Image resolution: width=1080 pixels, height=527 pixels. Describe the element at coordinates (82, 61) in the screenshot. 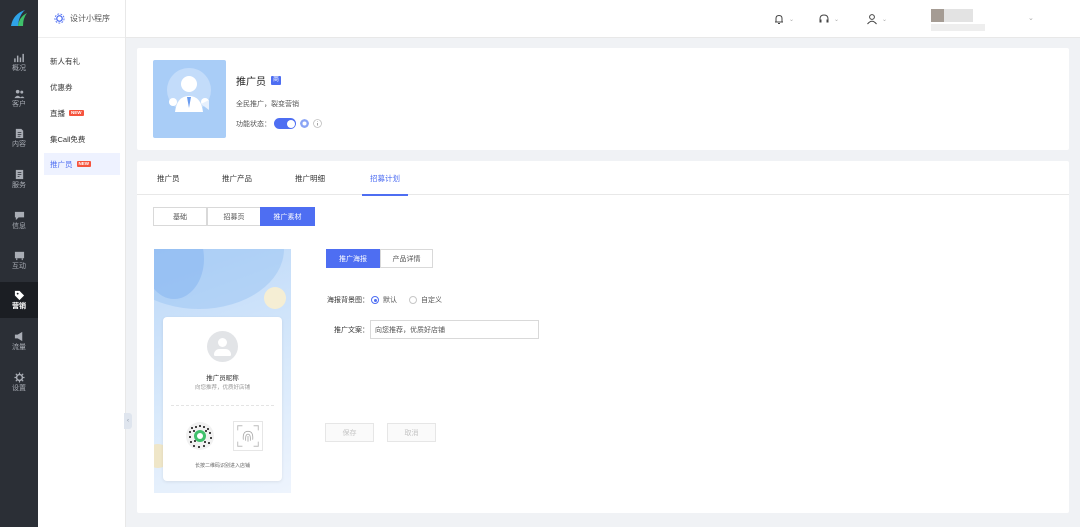

I see `subnav-item-newcomer: 新人有礼` at that location.